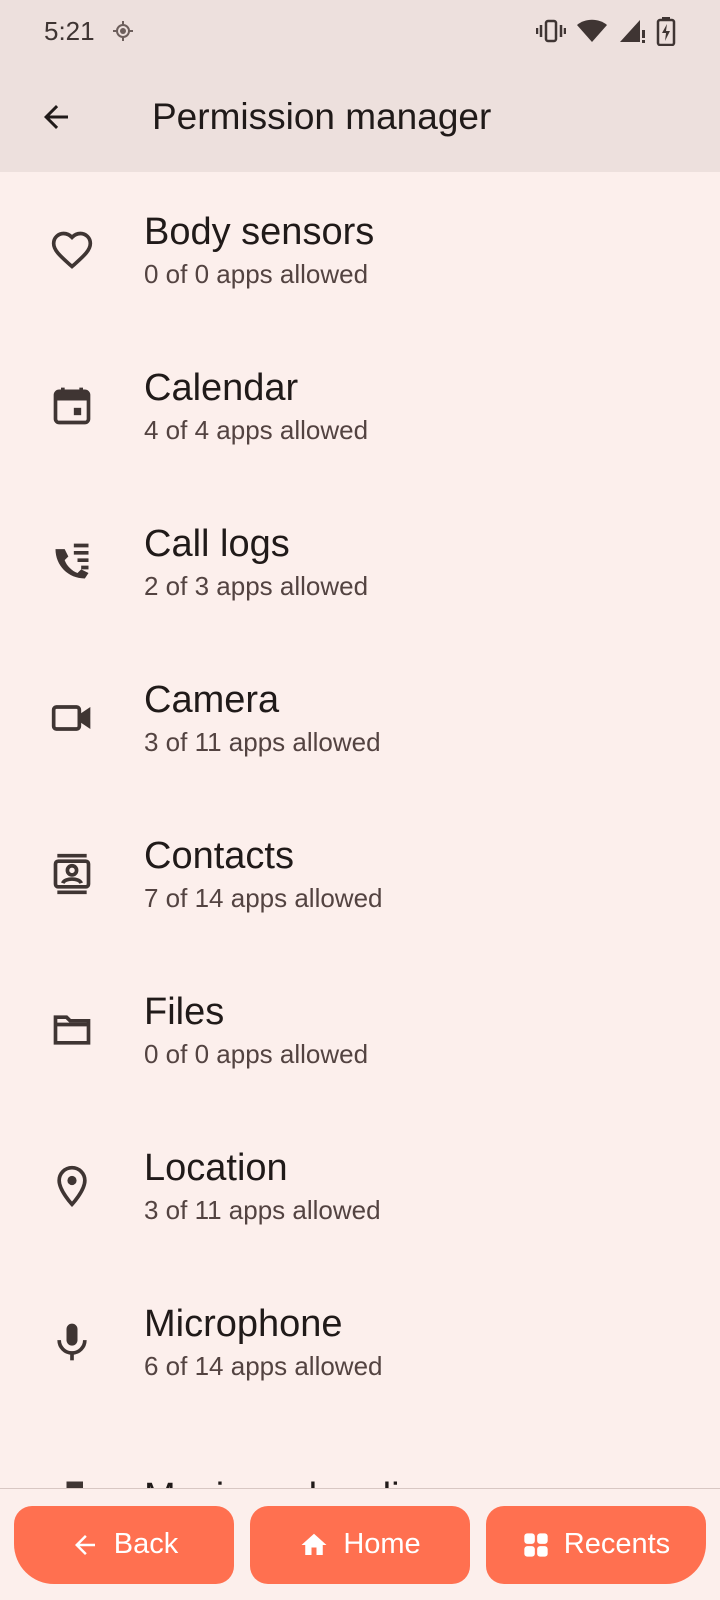 The width and height of the screenshot is (720, 1600). Describe the element at coordinates (216, 1168) in the screenshot. I see `permission-label: Location` at that location.